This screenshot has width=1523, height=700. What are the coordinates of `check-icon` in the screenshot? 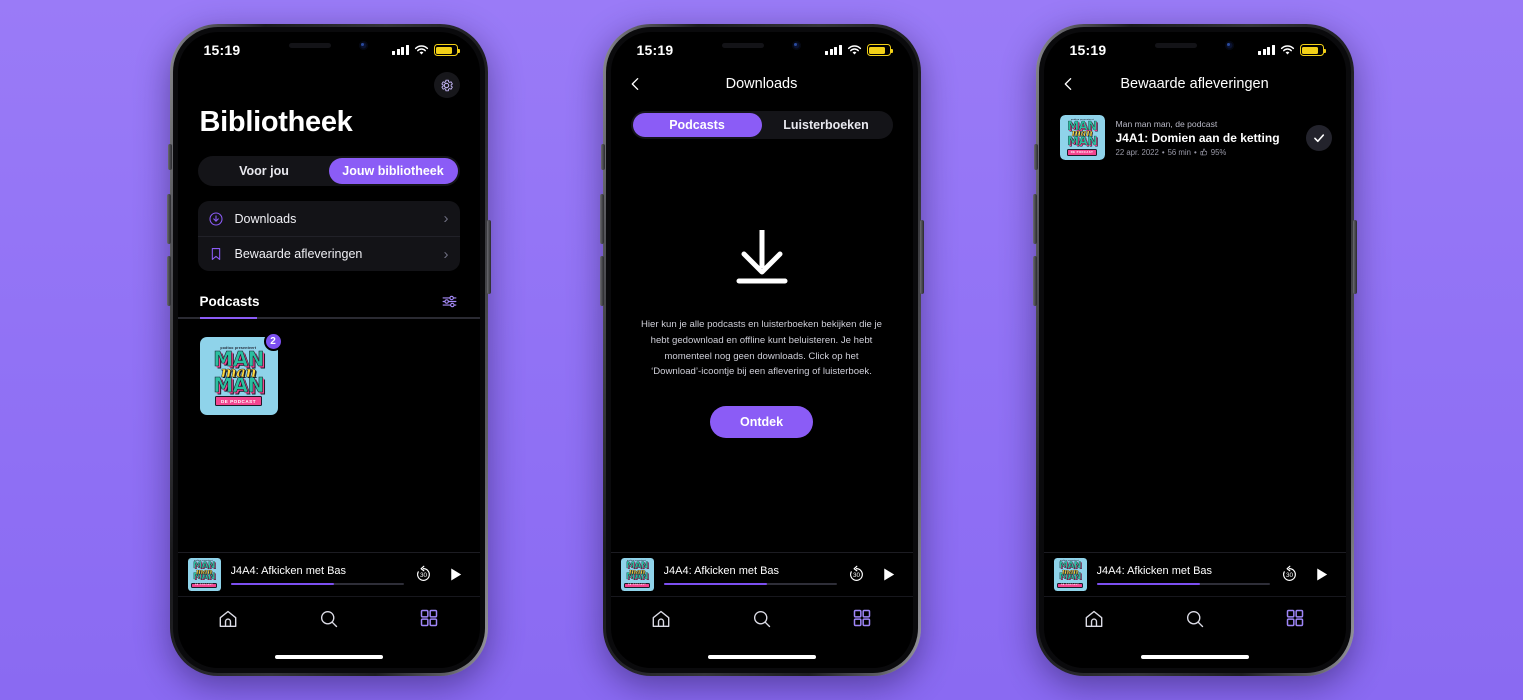 It's located at (1318, 137).